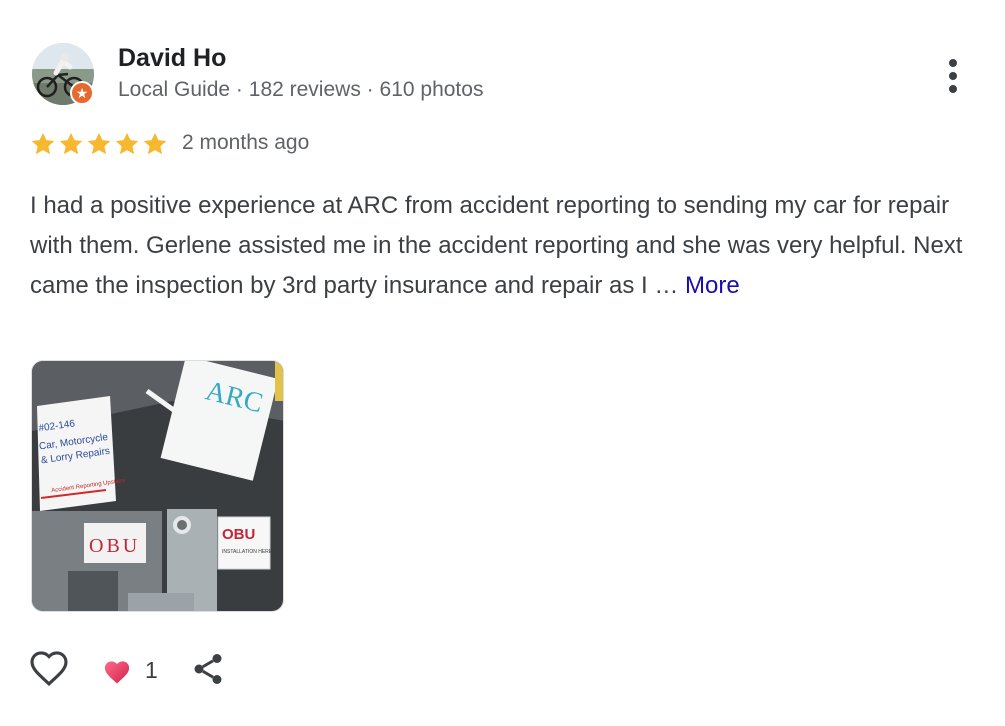 The width and height of the screenshot is (1005, 726). I want to click on review-time: 2 months ago, so click(246, 142).